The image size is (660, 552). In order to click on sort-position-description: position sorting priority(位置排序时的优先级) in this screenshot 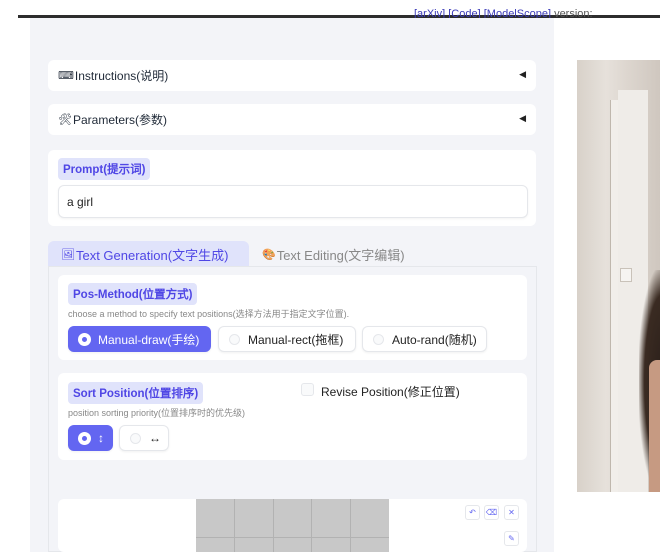, I will do `click(157, 413)`.